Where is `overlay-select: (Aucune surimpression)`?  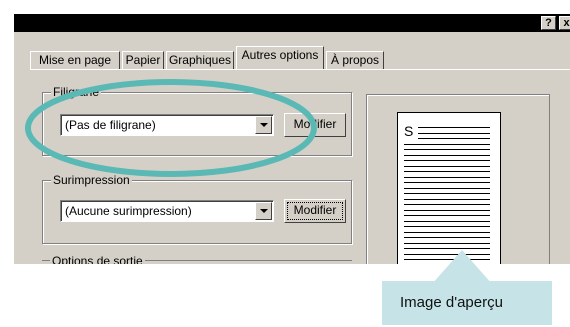 overlay-select: (Aucune surimpression) is located at coordinates (167, 211).